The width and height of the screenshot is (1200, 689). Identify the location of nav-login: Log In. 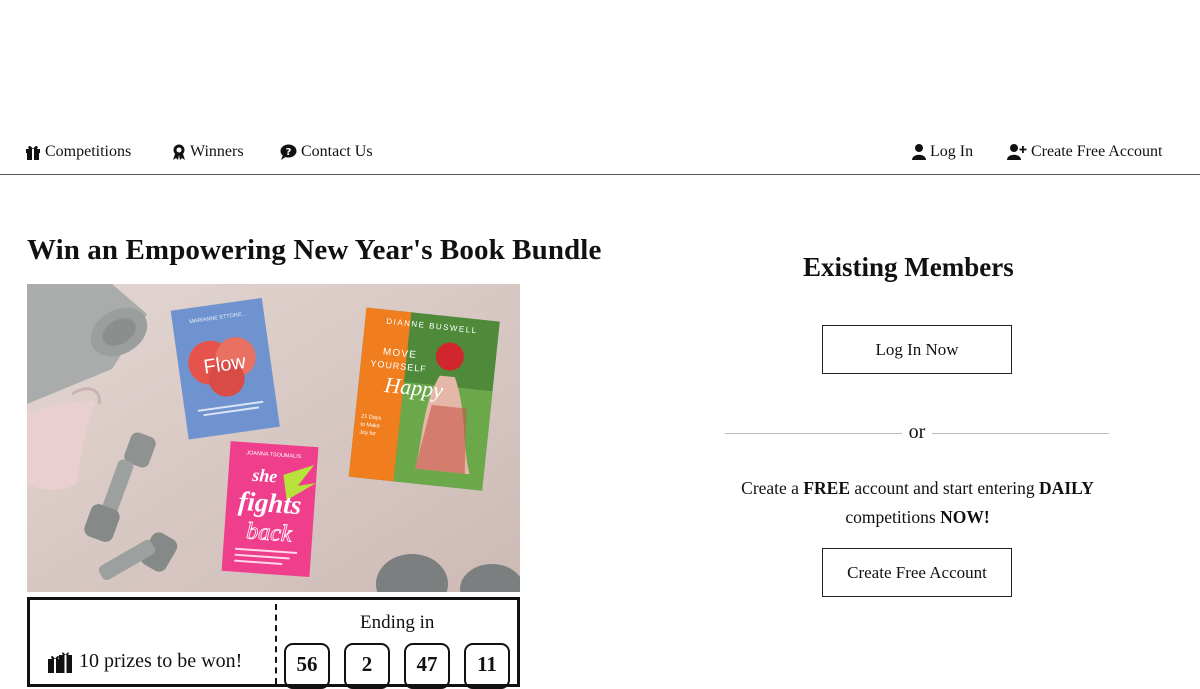
(942, 152).